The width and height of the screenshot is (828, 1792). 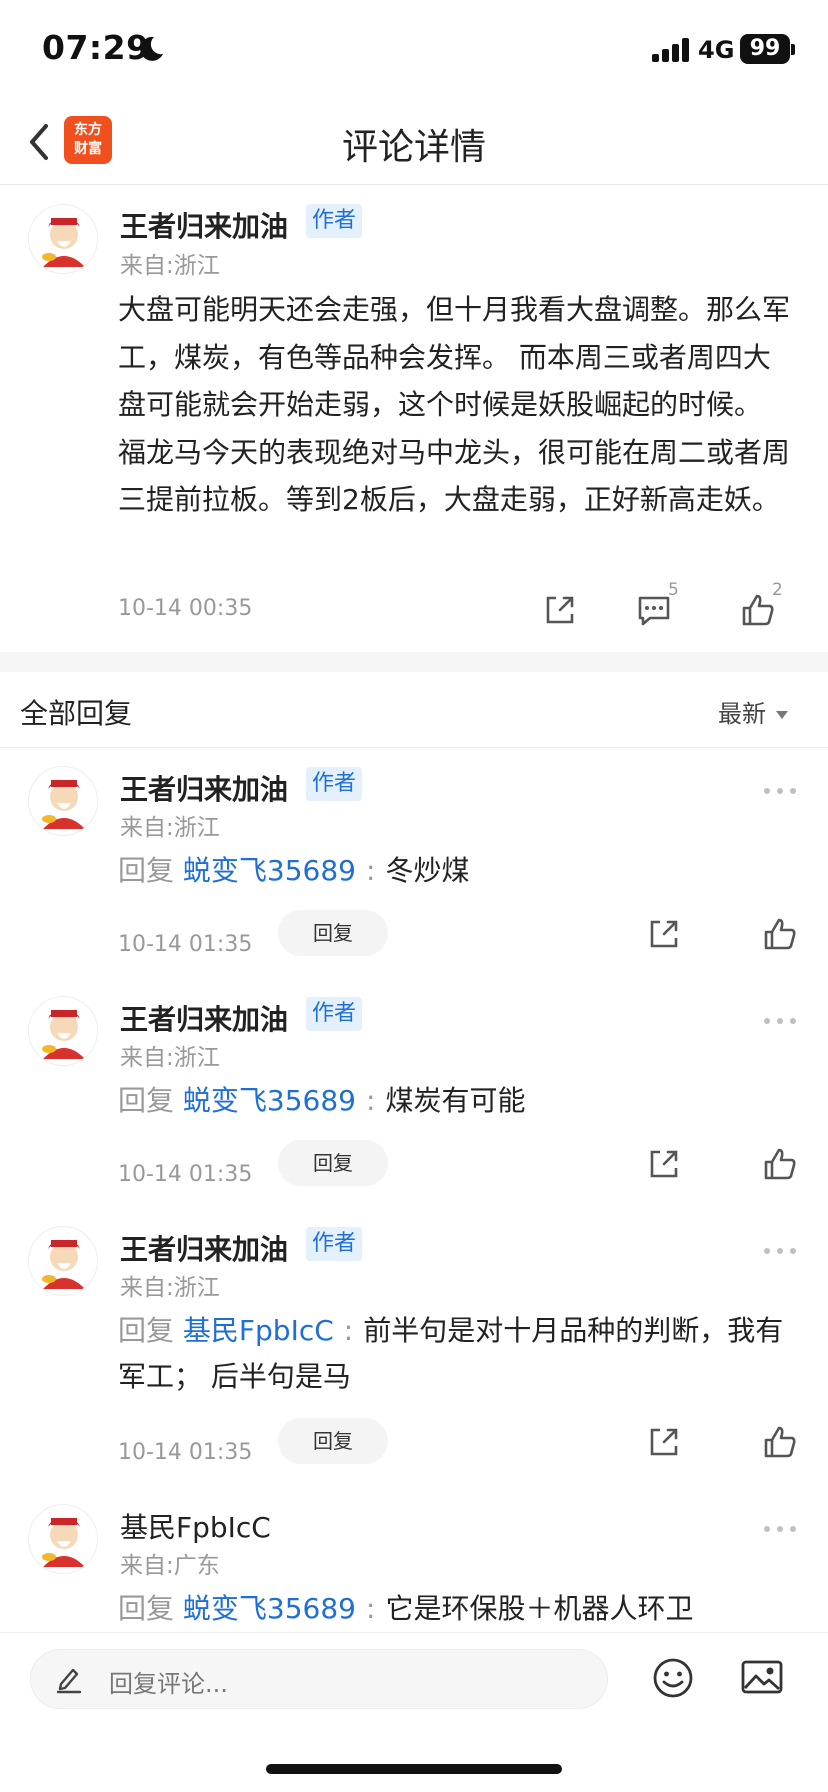 I want to click on status-bar: 07:29 4G 99, so click(x=414, y=50).